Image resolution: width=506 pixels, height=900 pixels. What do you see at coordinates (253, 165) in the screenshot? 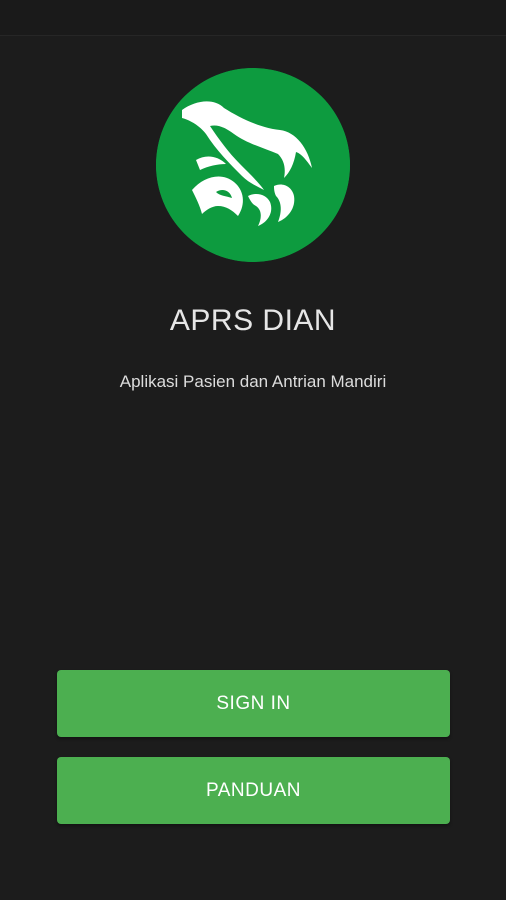
I see `hospital-logo-icon` at bounding box center [253, 165].